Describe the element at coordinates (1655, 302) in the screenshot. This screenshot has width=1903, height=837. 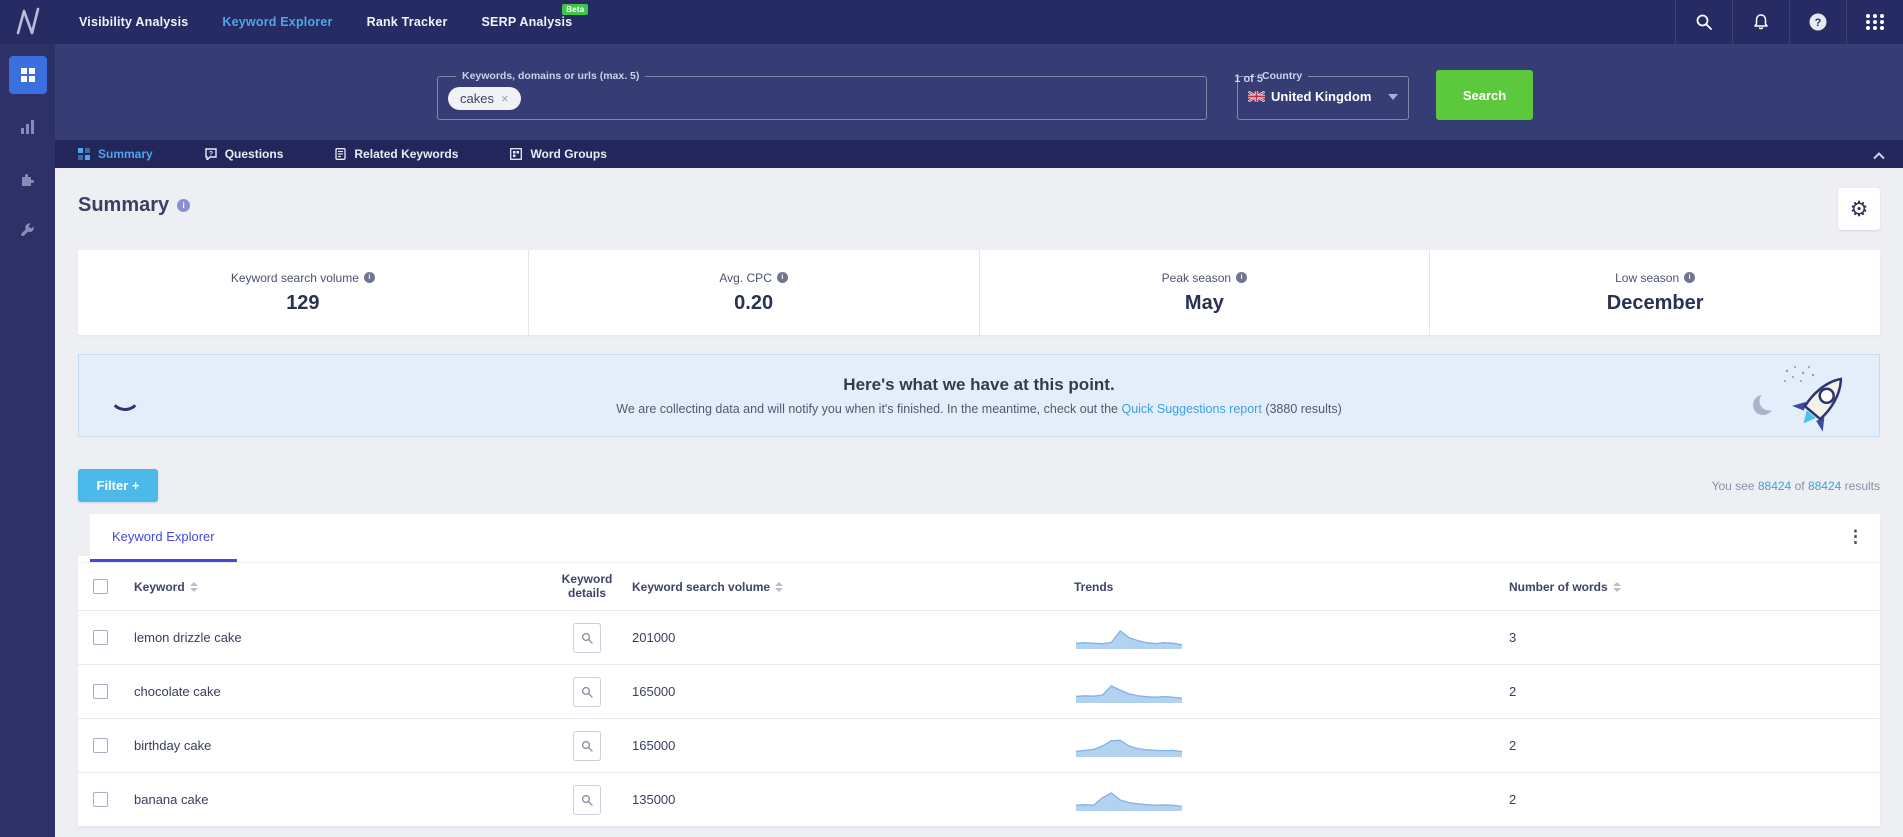
I see `stat-low-season-value: December` at that location.